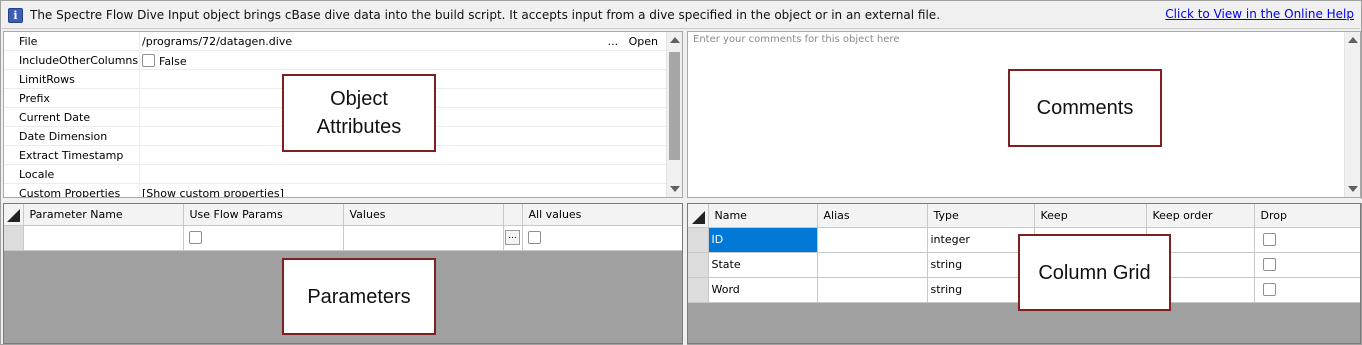 Image resolution: width=1362 pixels, height=345 pixels. Describe the element at coordinates (602, 215) in the screenshot. I see `column-header-all-values: All values` at that location.